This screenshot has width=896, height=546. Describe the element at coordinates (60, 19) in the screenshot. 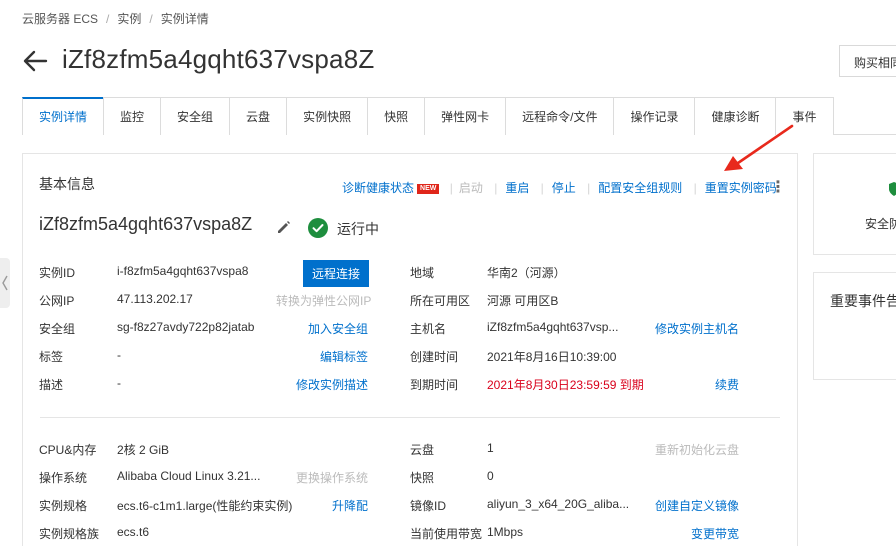

I see `breadcrumb-ecs: 云服务器 ECS` at that location.